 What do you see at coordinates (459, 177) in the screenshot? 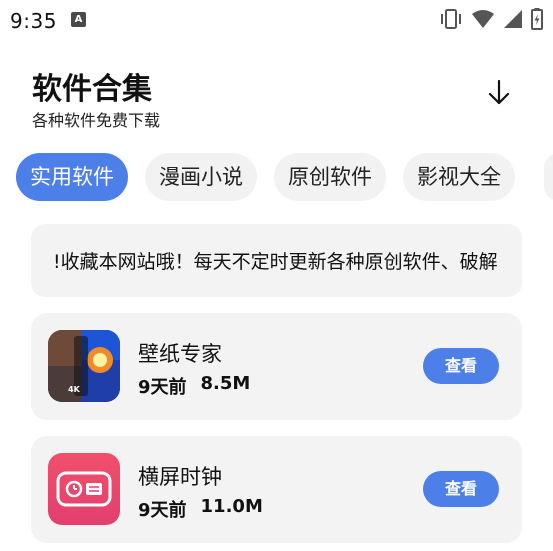
I see `tab-movies: 影视大全` at bounding box center [459, 177].